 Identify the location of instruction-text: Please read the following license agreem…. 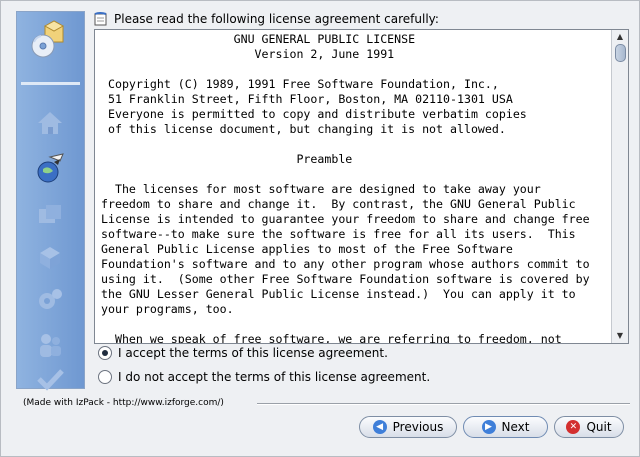
(276, 19).